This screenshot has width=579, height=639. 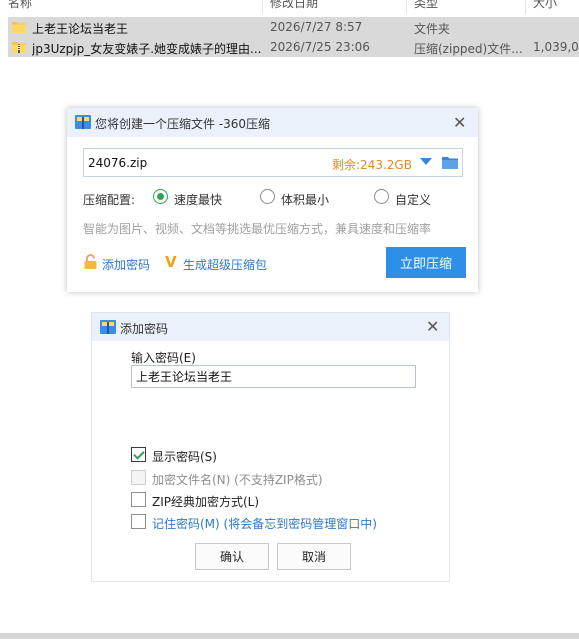 What do you see at coordinates (432, 29) in the screenshot?
I see `file-type: 文件夹` at bounding box center [432, 29].